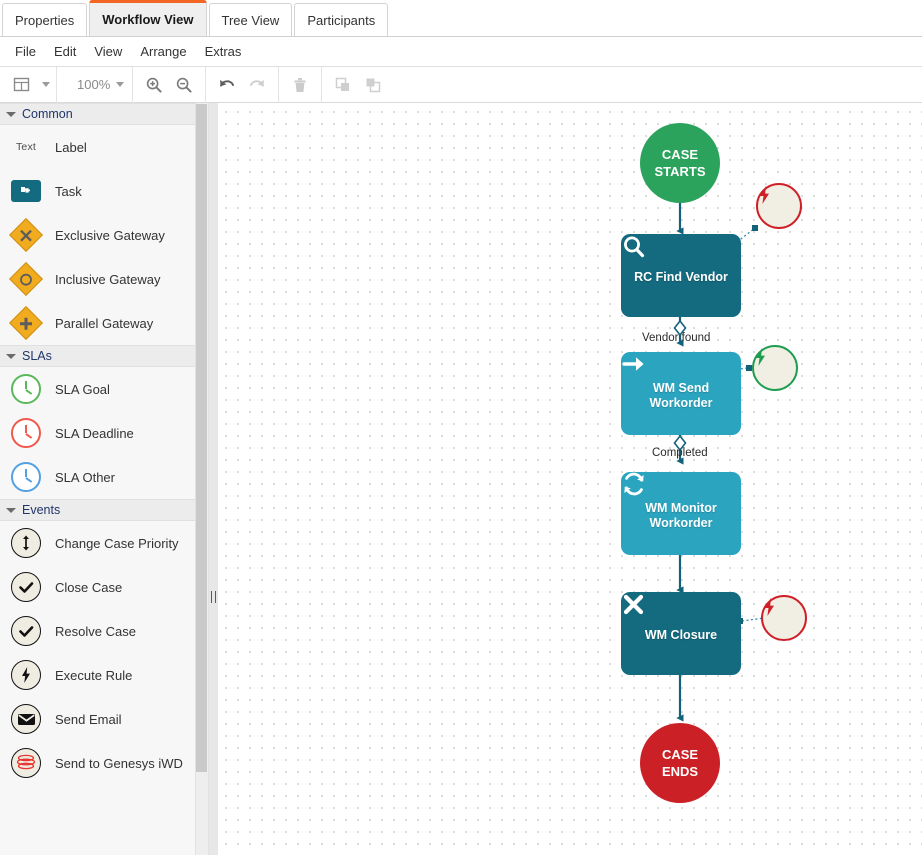  What do you see at coordinates (88, 719) in the screenshot?
I see `palette-item-label-text: Send Email` at bounding box center [88, 719].